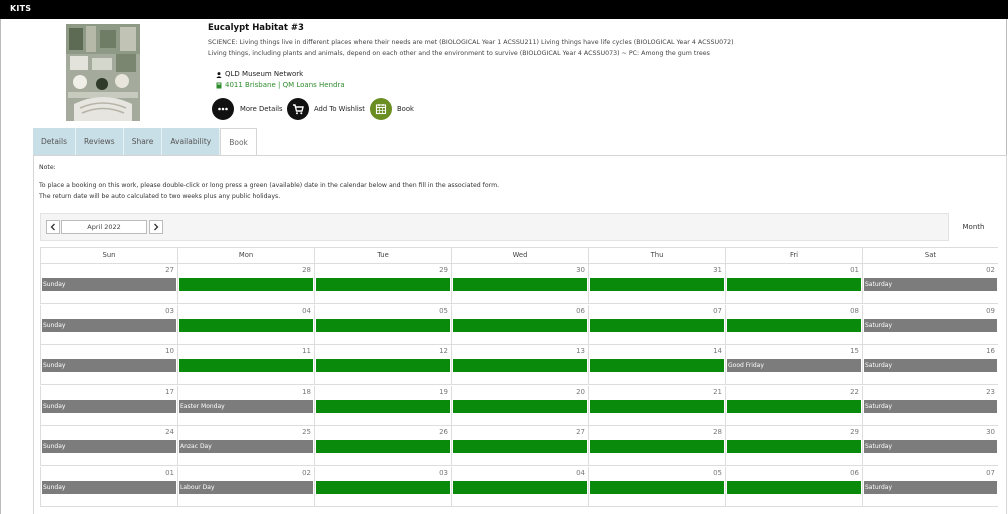  What do you see at coordinates (930, 486) in the screenshot?
I see `calendar-day-cell: 07 Saturday` at bounding box center [930, 486].